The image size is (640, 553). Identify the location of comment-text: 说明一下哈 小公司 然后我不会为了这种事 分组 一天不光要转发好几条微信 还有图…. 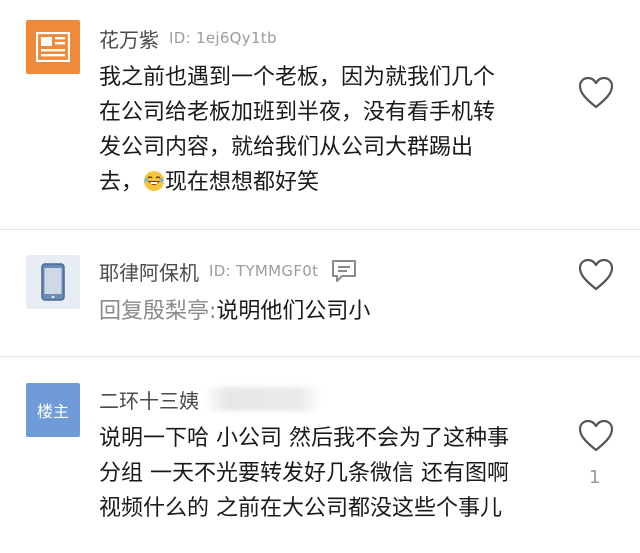
(304, 473).